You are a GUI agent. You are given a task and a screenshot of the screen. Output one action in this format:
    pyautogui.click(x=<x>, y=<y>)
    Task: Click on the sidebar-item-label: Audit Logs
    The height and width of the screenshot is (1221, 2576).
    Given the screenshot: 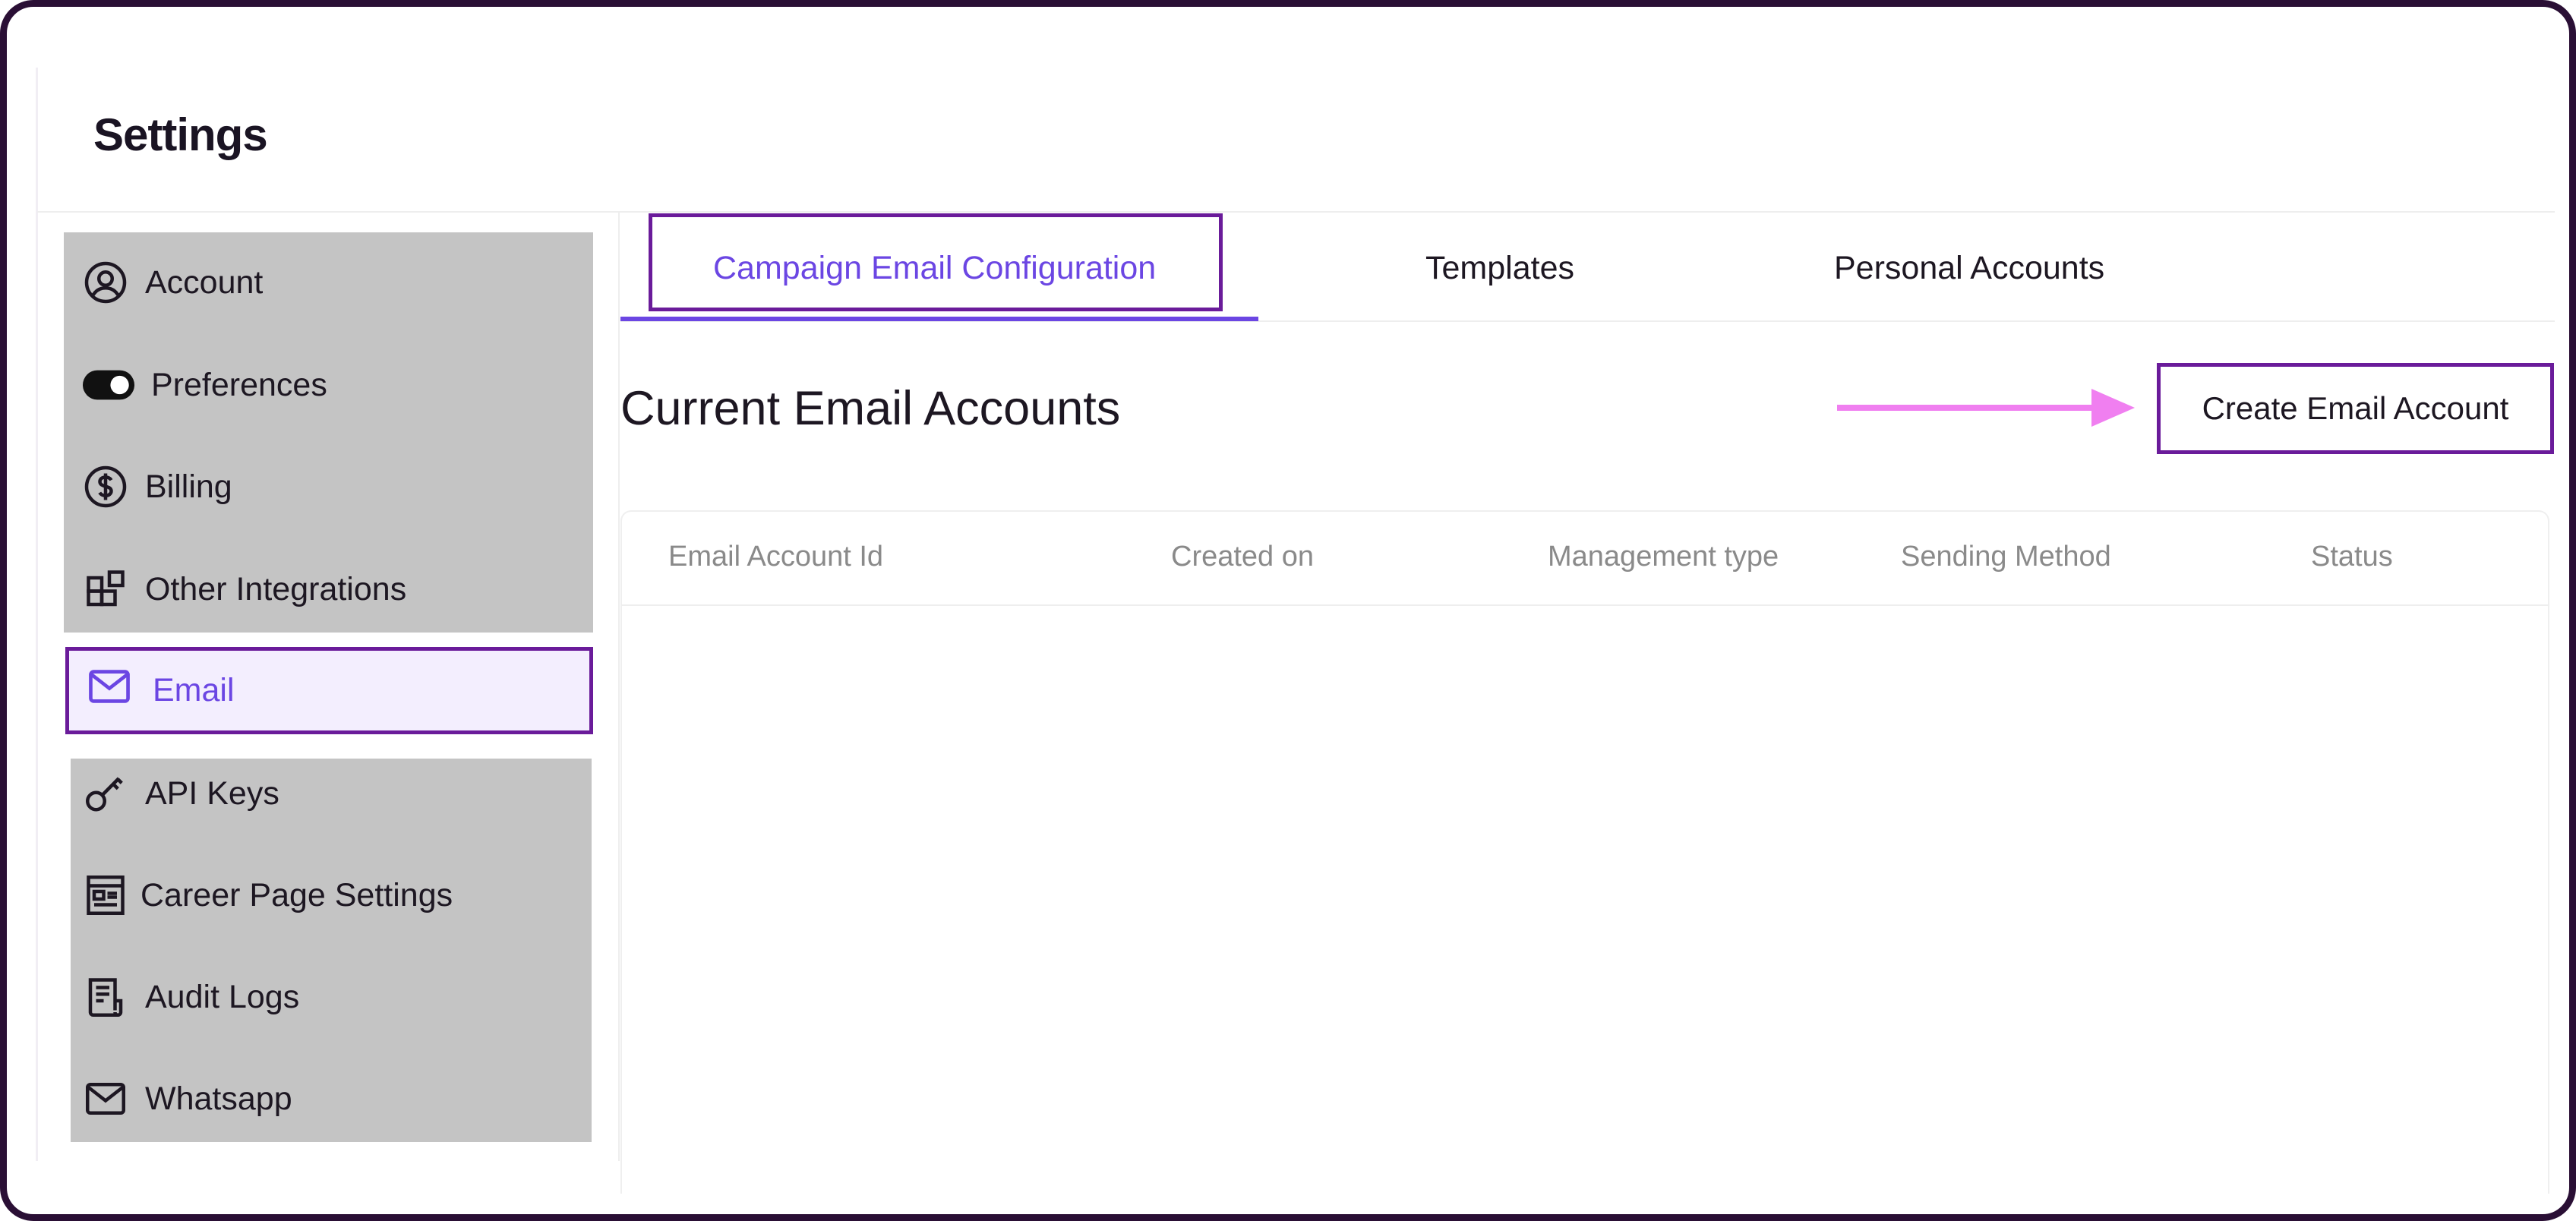 What is the action you would take?
    pyautogui.click(x=222, y=996)
    